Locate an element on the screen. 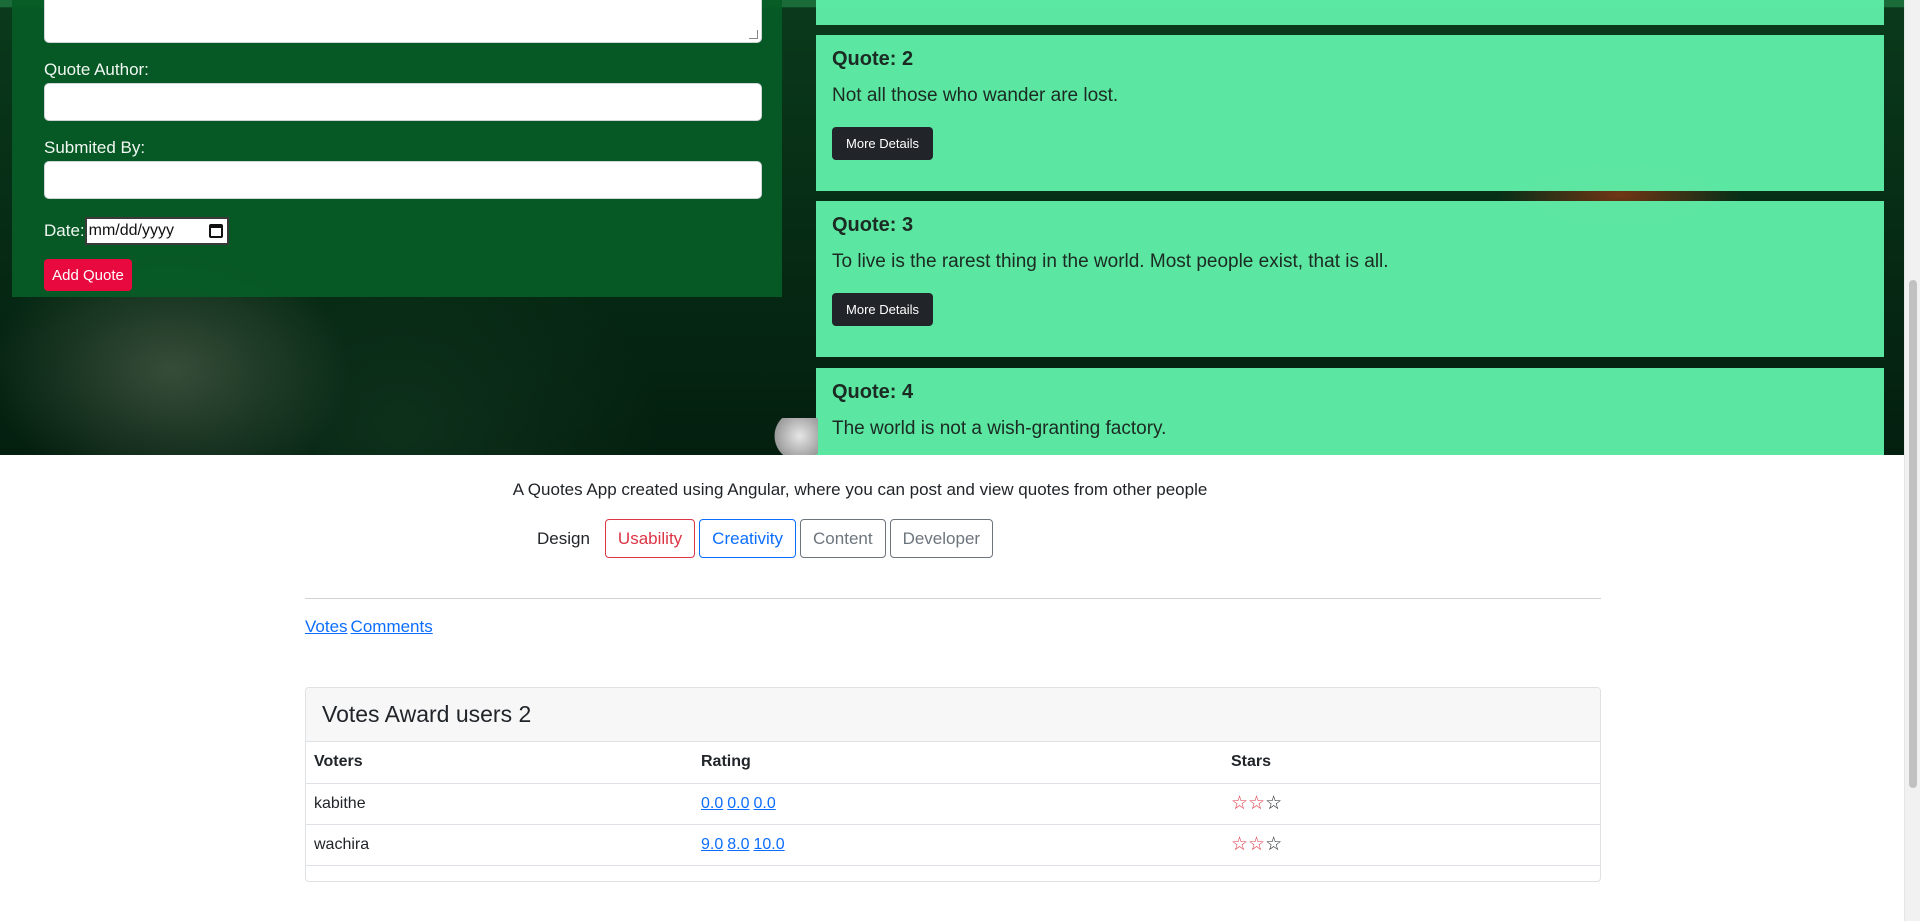 This screenshot has height=921, width=1920. resize-grip-icon is located at coordinates (753, 34).